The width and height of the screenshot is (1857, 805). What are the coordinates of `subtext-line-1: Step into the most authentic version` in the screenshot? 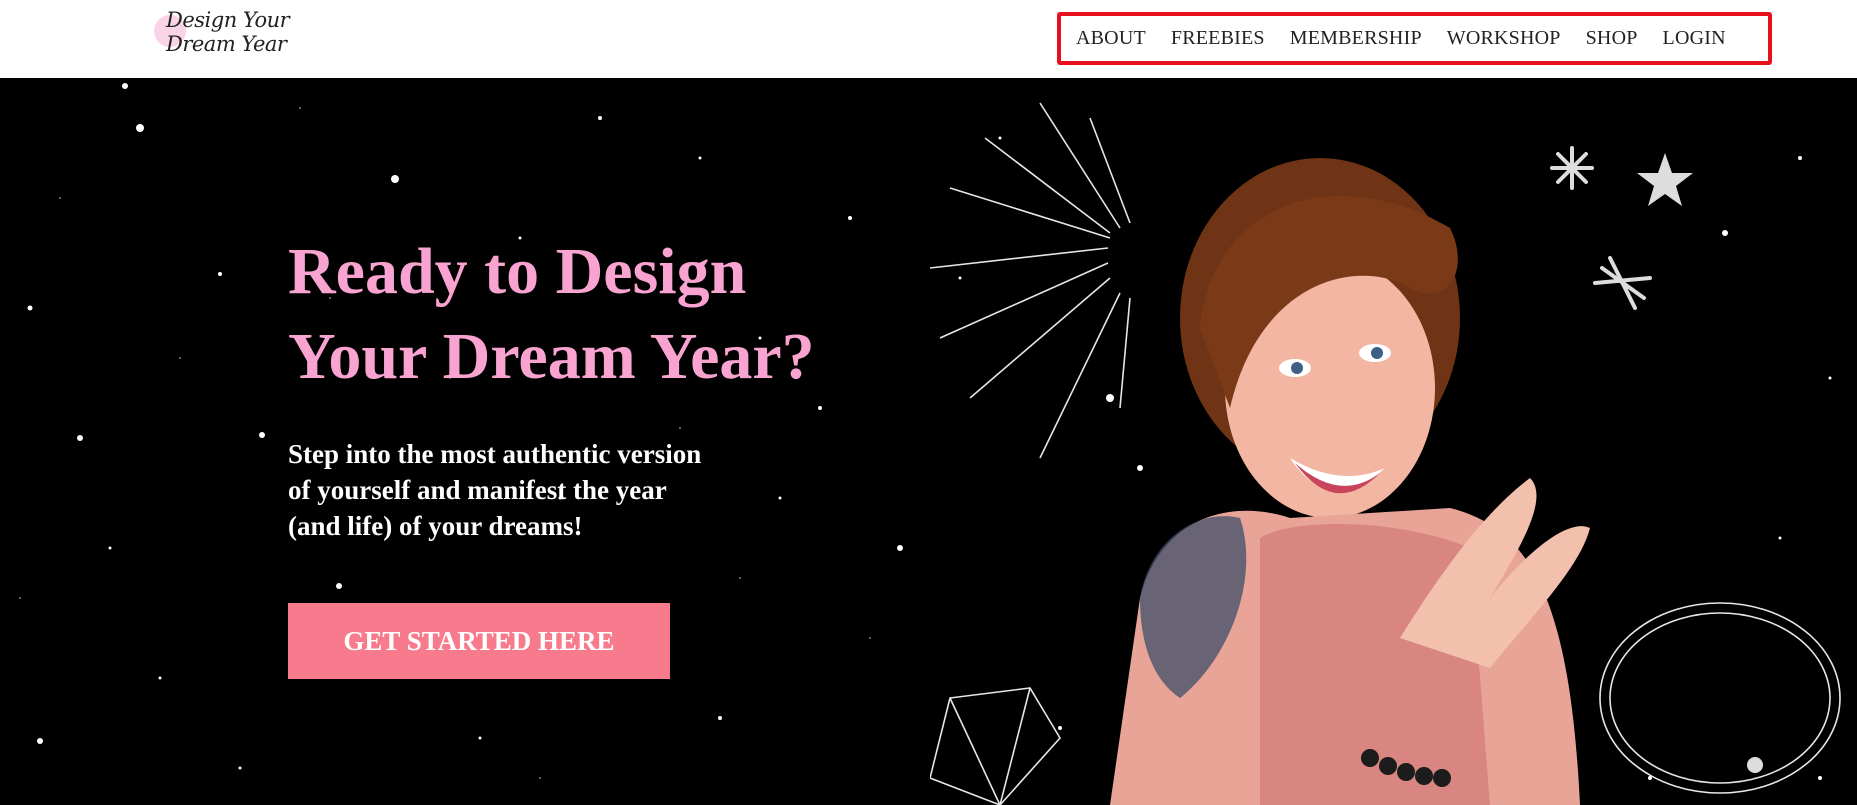 It's located at (495, 454).